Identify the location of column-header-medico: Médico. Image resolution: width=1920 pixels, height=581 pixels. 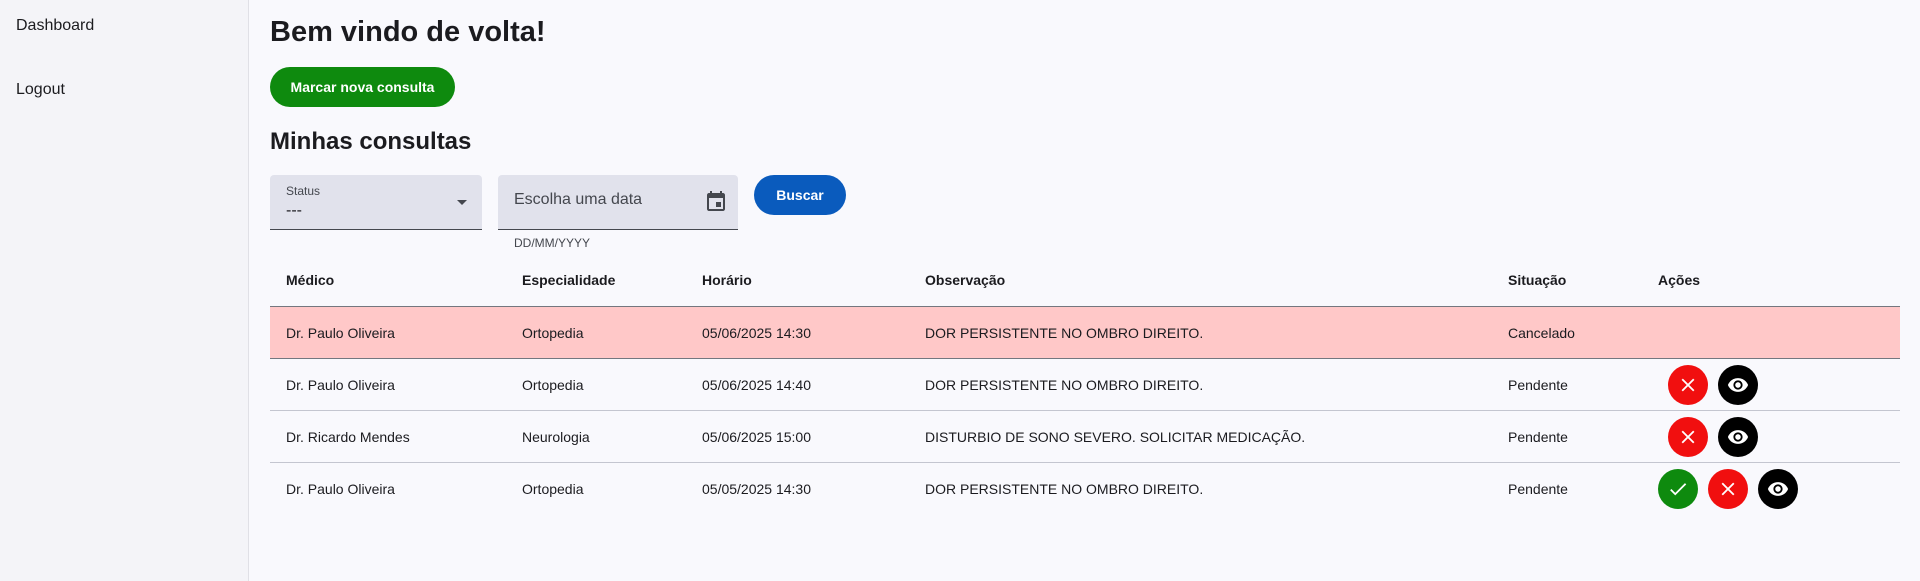
(310, 280).